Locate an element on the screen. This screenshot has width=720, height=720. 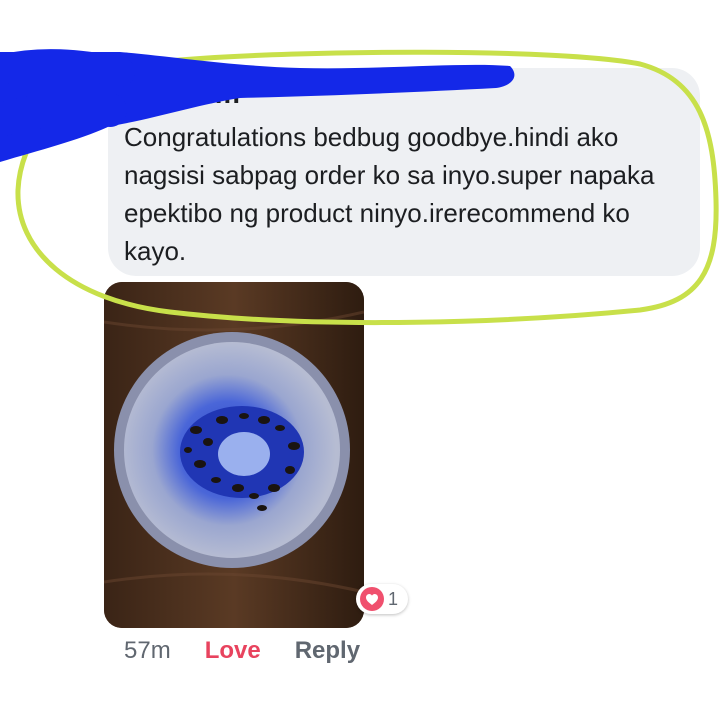
reply-button: Reply is located at coordinates (327, 651).